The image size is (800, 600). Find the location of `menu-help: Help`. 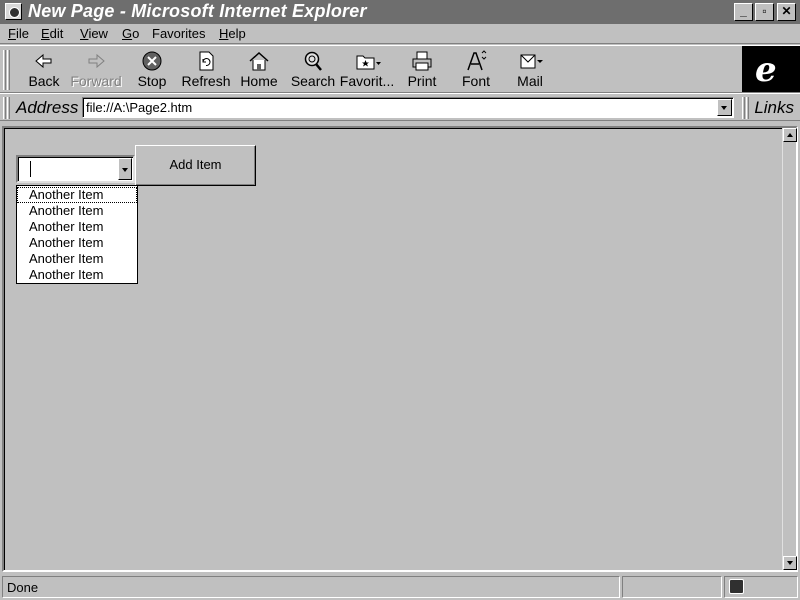

menu-help: Help is located at coordinates (232, 33).